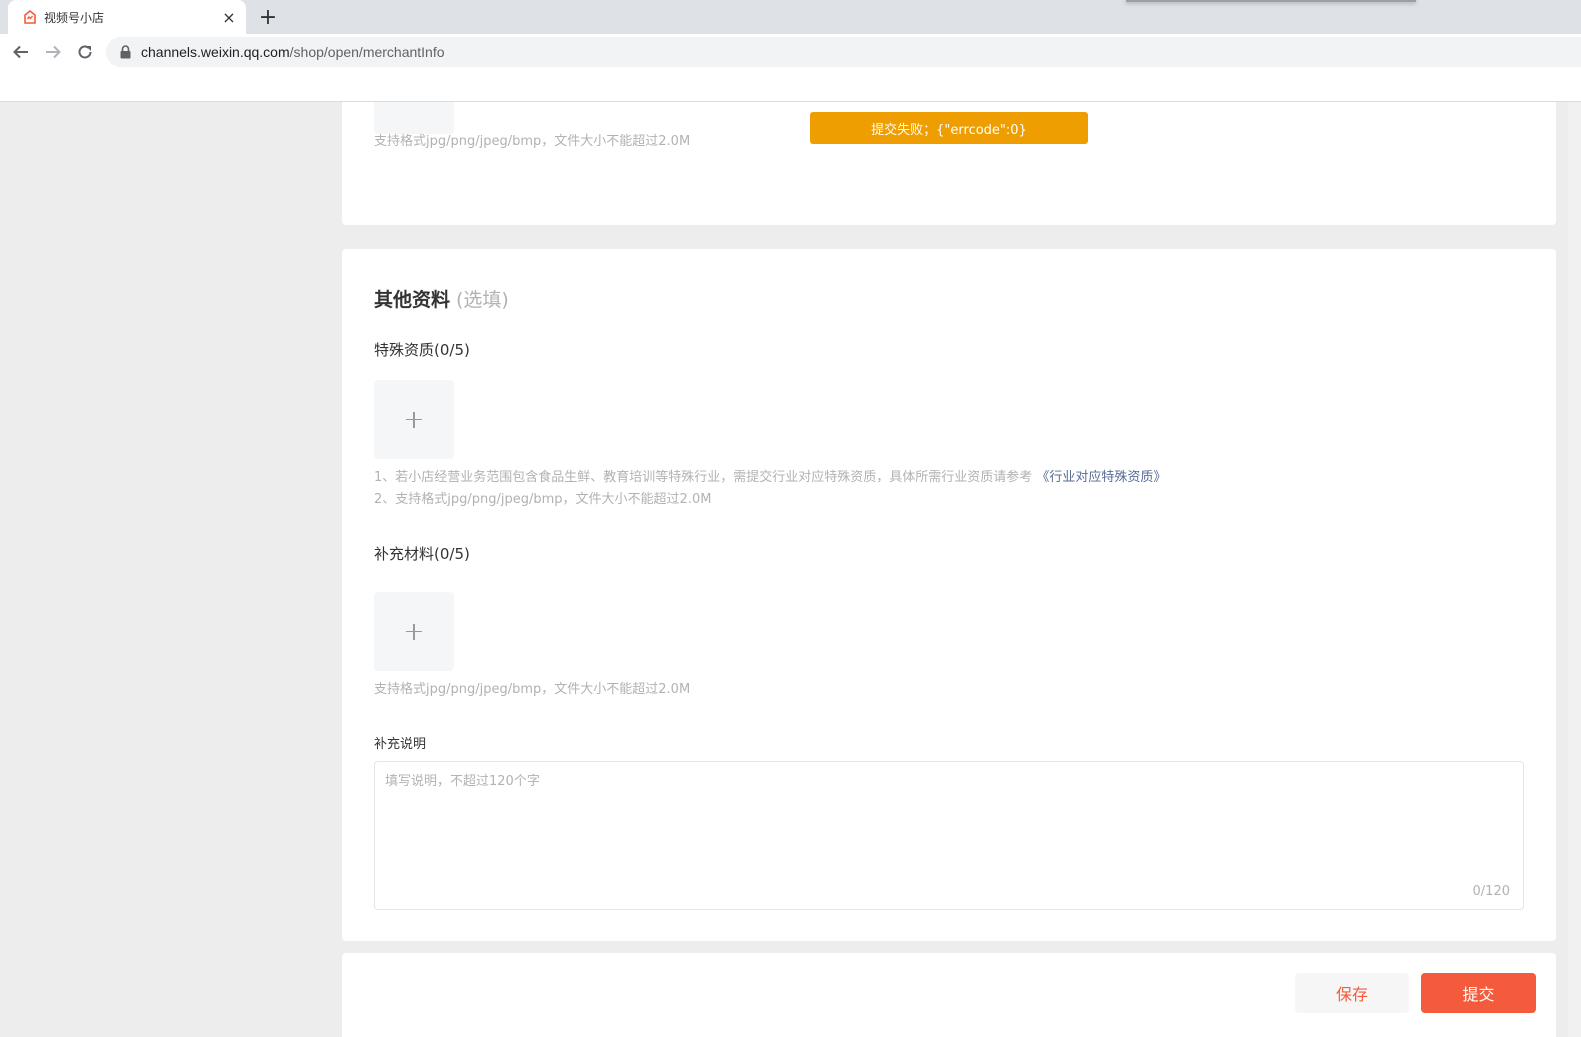 The height and width of the screenshot is (1037, 1581). Describe the element at coordinates (268, 17) in the screenshot. I see `new-tab-button: +` at that location.